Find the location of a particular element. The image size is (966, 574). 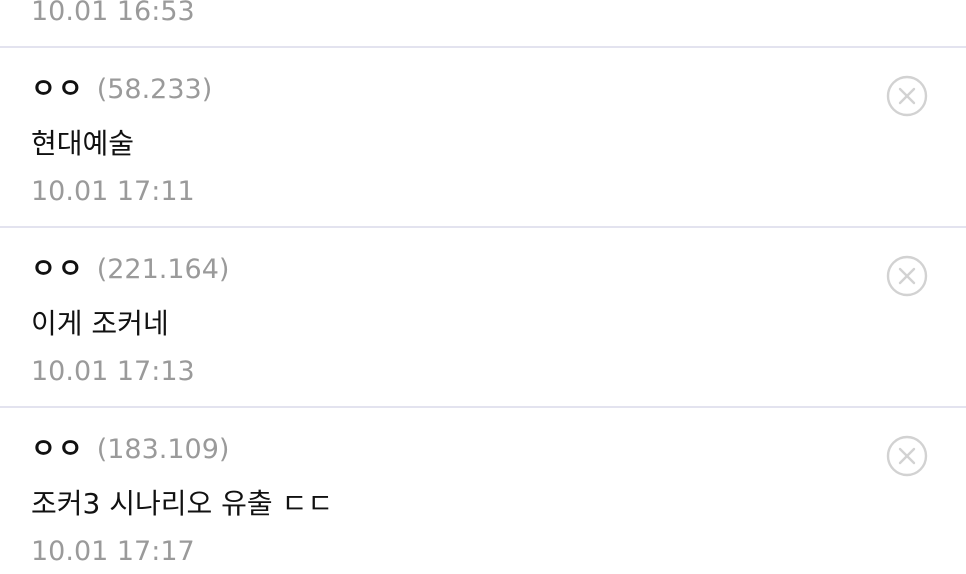

comment-text: 이게 조커네 is located at coordinates (100, 323).